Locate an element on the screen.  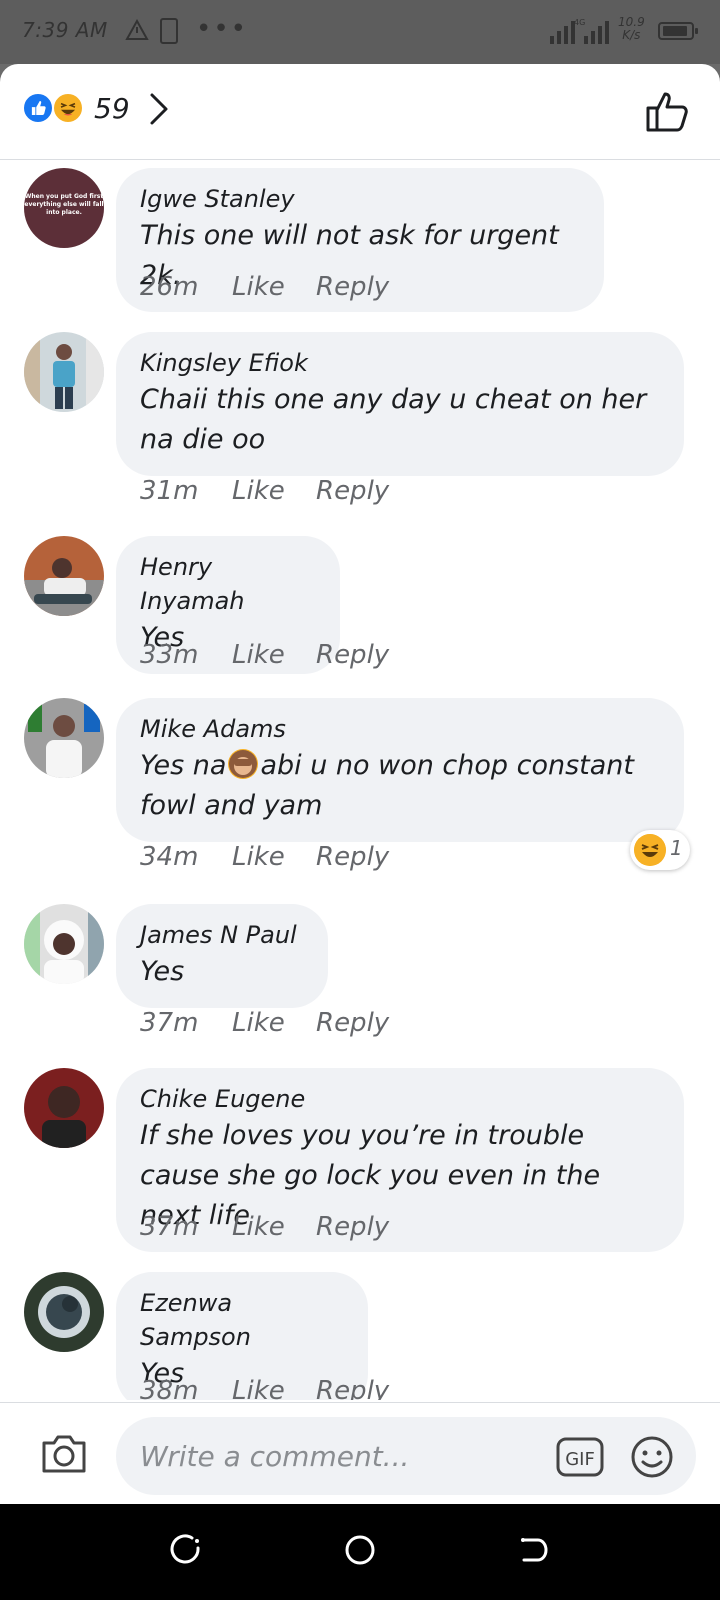
comment-actions: 38m Like Reply is located at coordinates (264, 1388).